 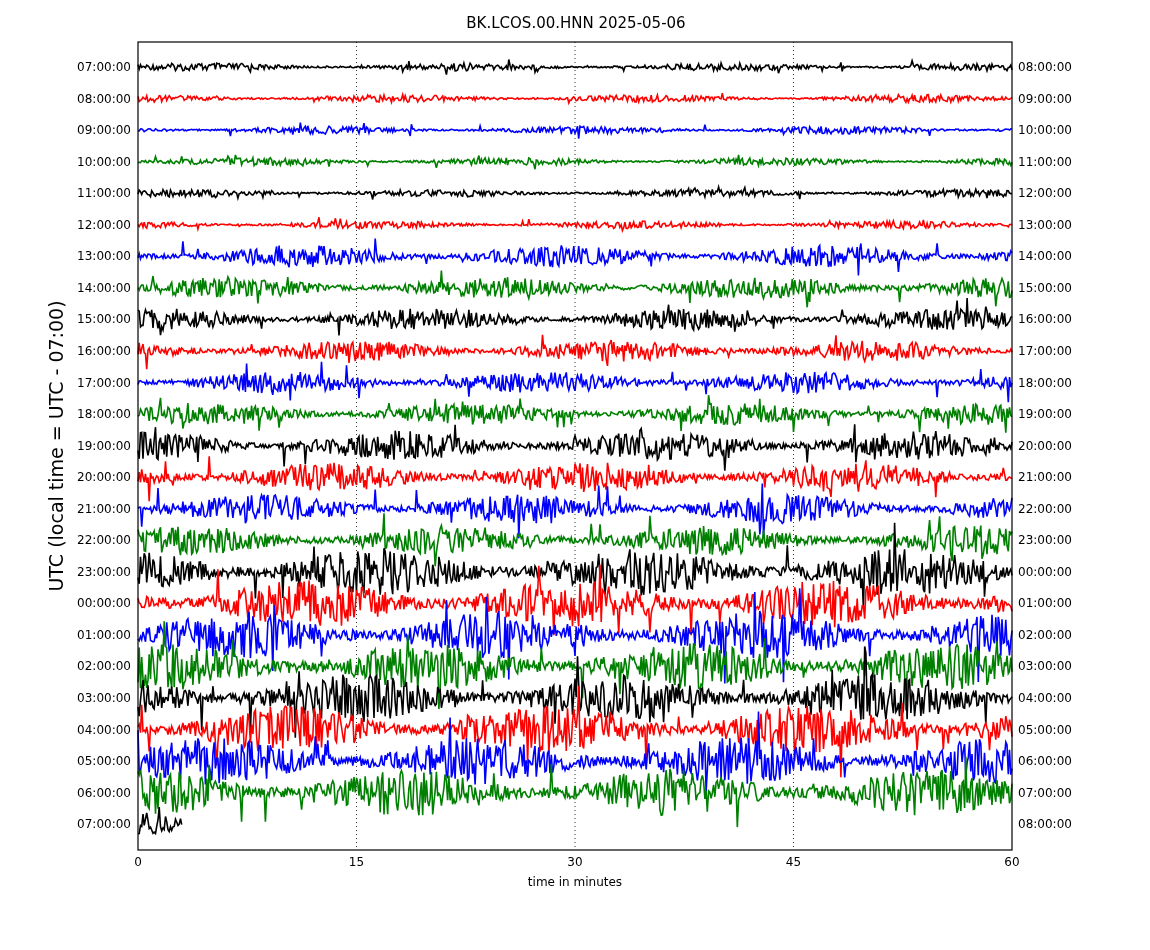 What do you see at coordinates (138, 861) in the screenshot?
I see `x-tick-label: 0` at bounding box center [138, 861].